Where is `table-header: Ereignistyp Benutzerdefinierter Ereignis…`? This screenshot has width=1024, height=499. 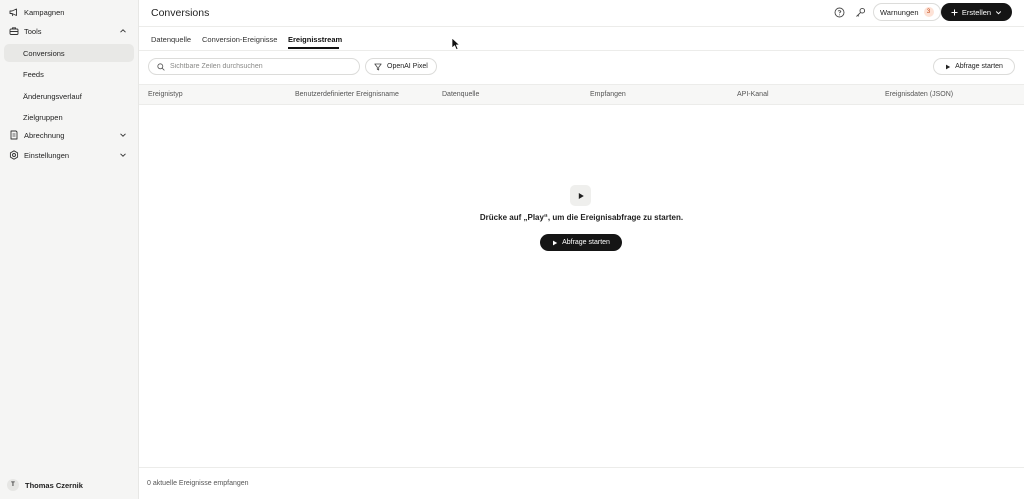 table-header: Ereignistyp Benutzerdefinierter Ereignis… is located at coordinates (581, 94).